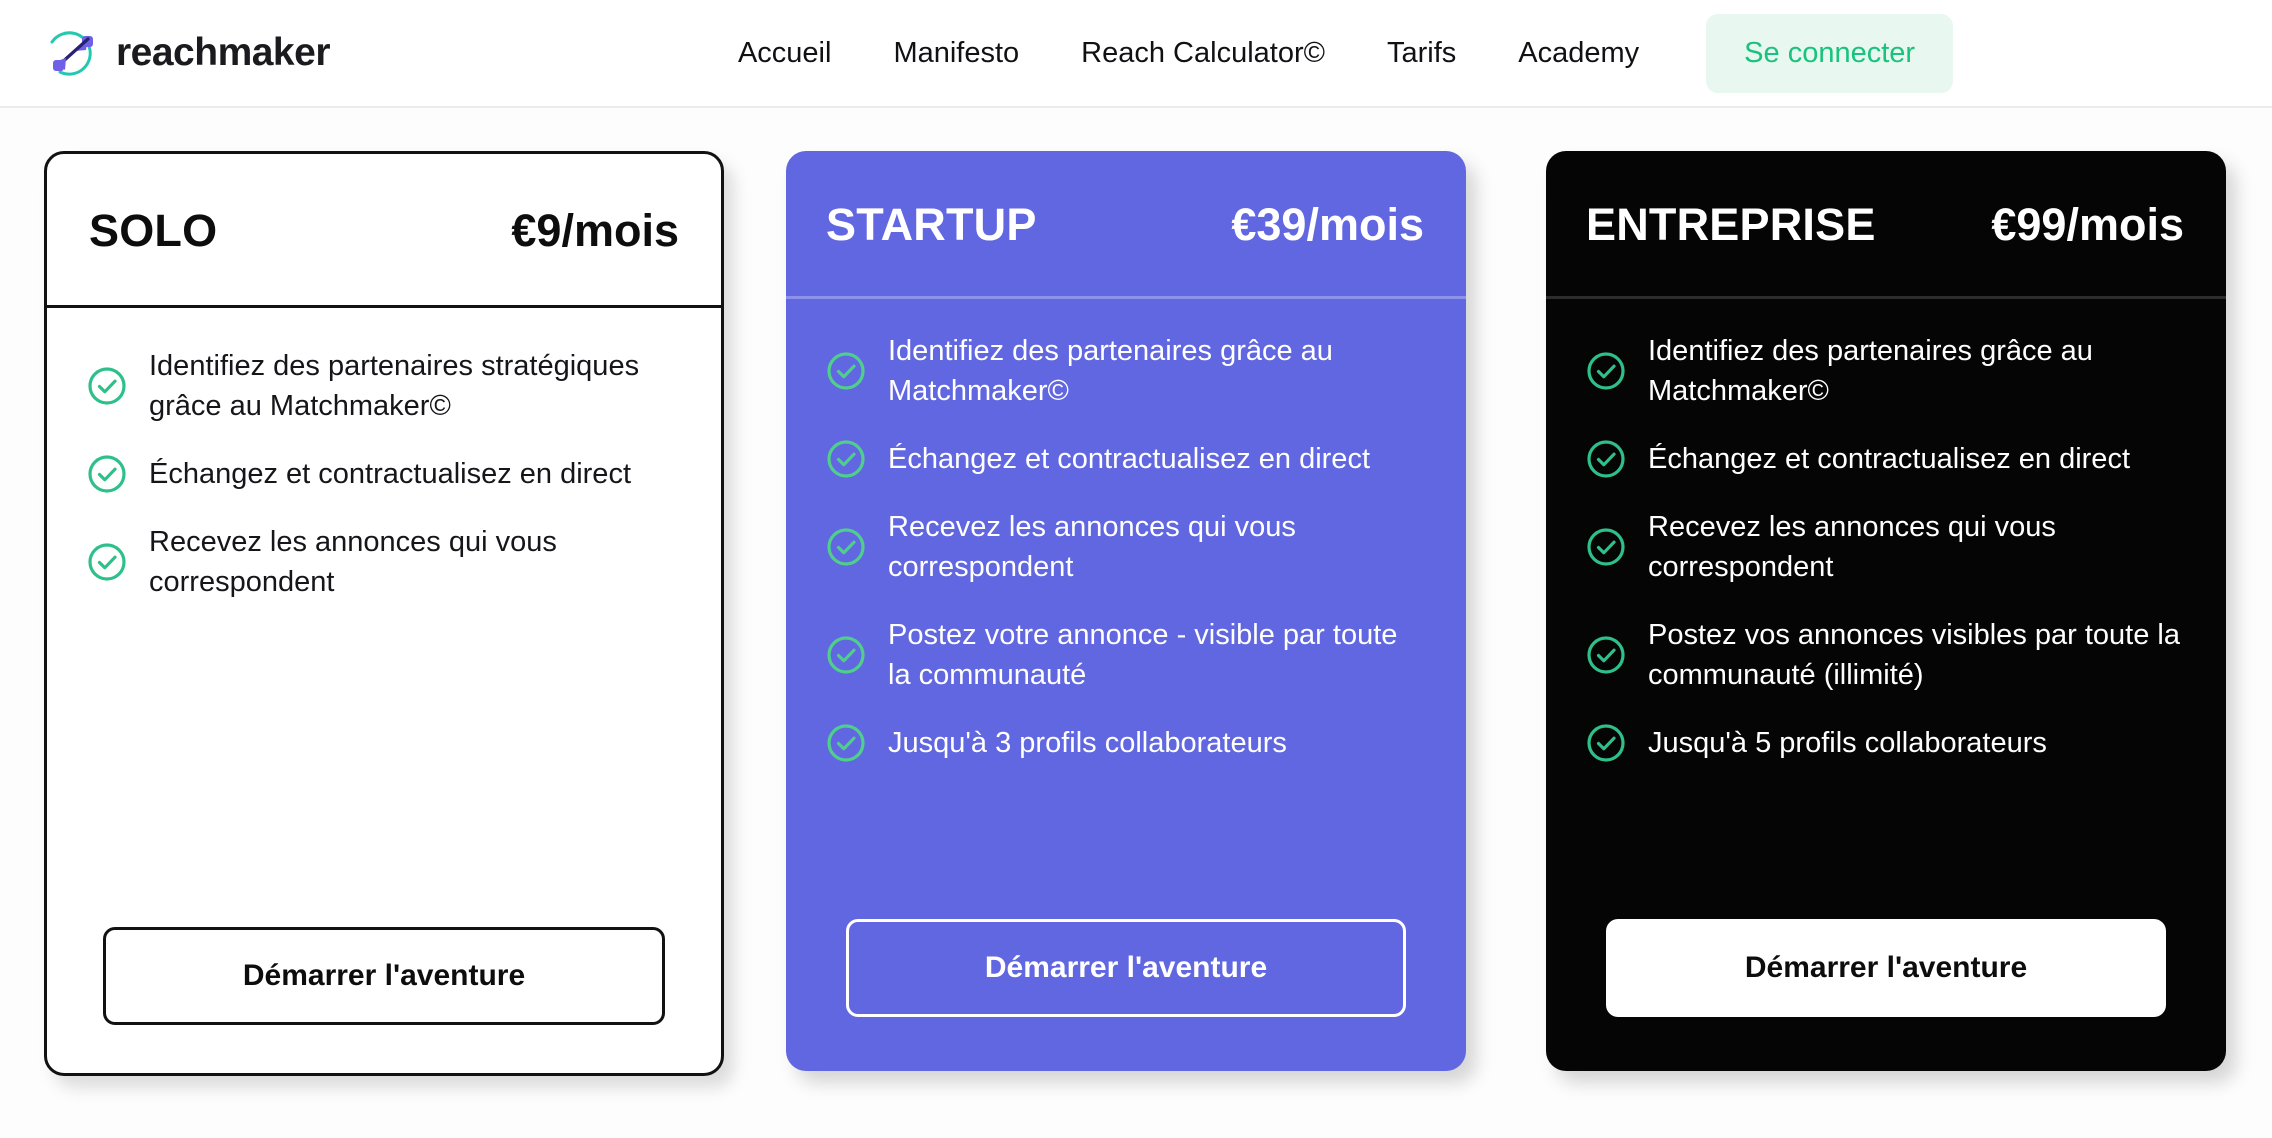 This screenshot has height=1138, width=2272. Describe the element at coordinates (2087, 224) in the screenshot. I see `plan-price-entreprise: €99/mois` at that location.